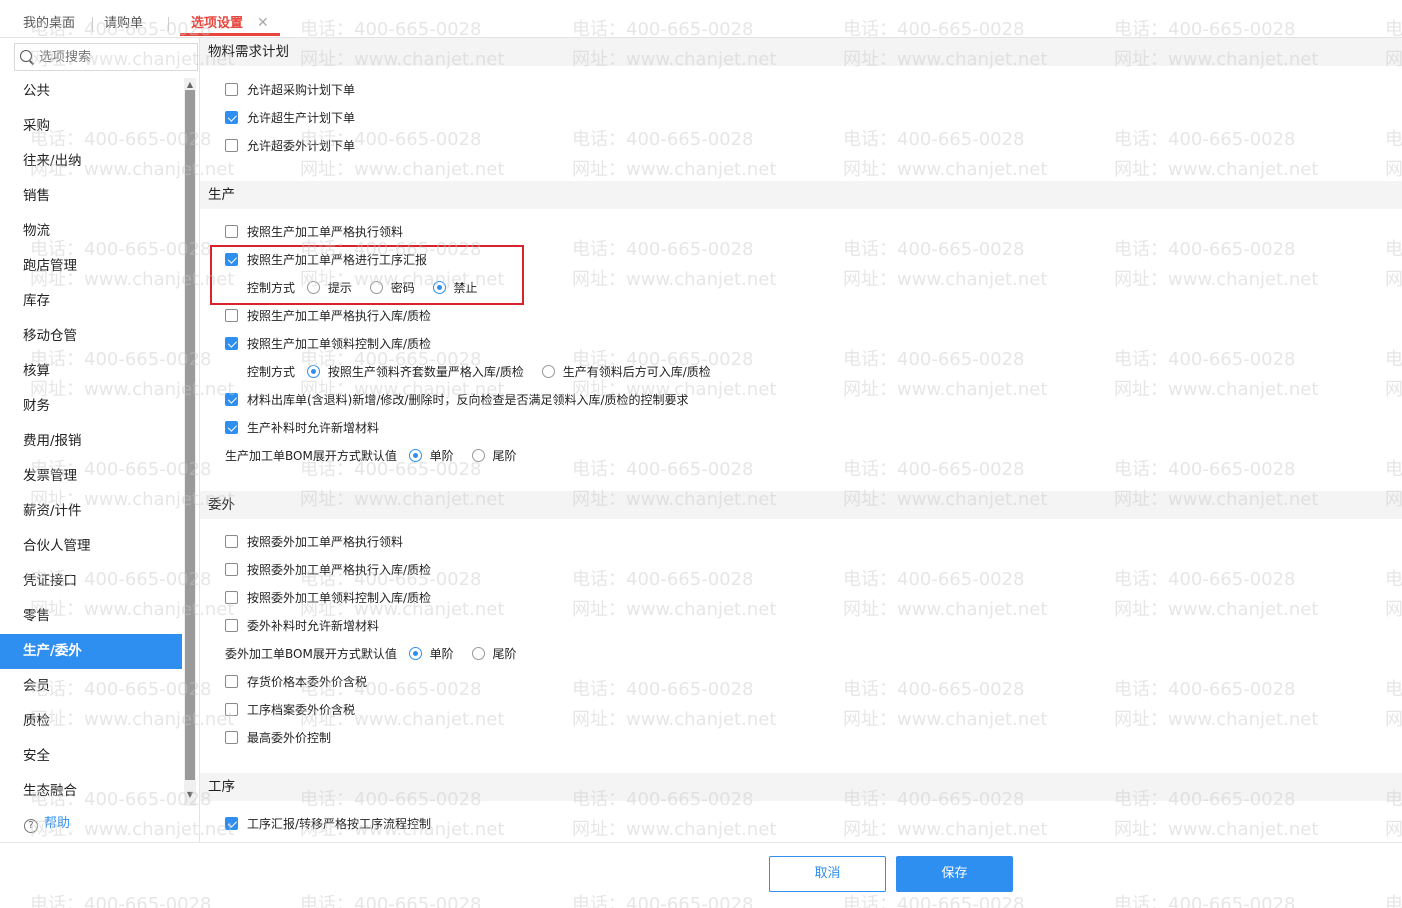  What do you see at coordinates (455, 288) in the screenshot?
I see `radio-option-forbid: 禁止` at bounding box center [455, 288].